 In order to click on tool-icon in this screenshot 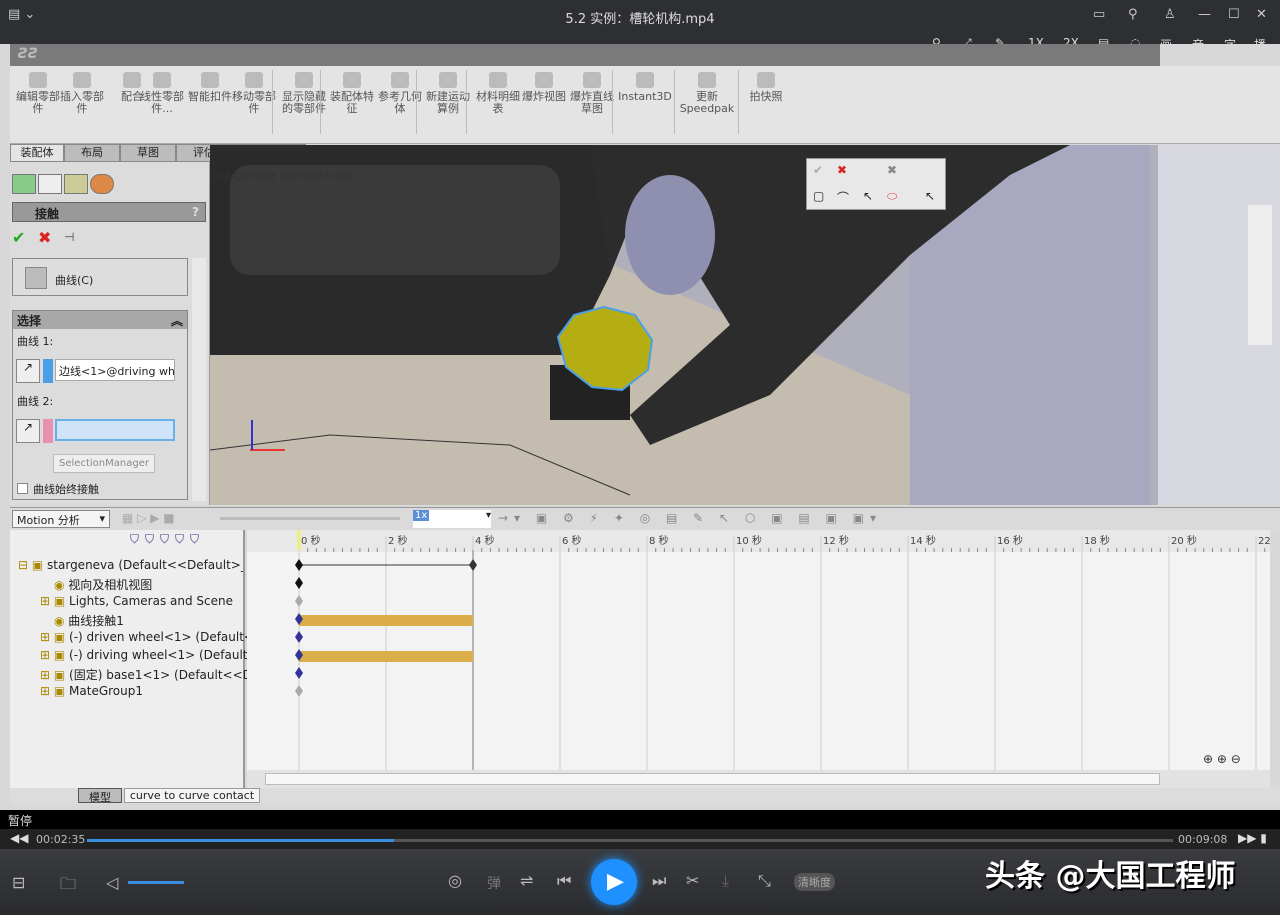, I will do `click(707, 80)`.